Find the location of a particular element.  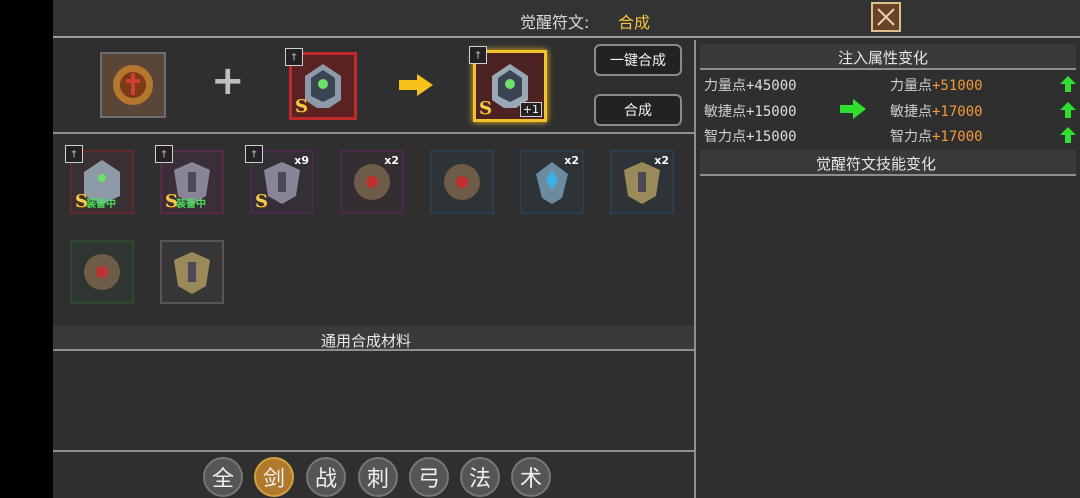

rune-material-icon is located at coordinates (133, 85).